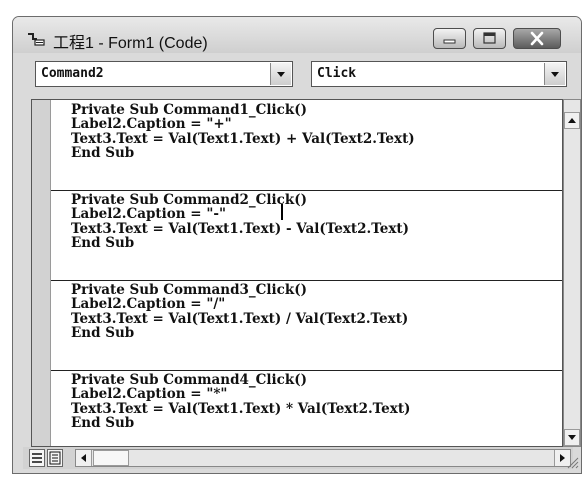 This screenshot has width=587, height=479. What do you see at coordinates (151, 124) in the screenshot?
I see `code-line: Label2.Caption = "+"` at bounding box center [151, 124].